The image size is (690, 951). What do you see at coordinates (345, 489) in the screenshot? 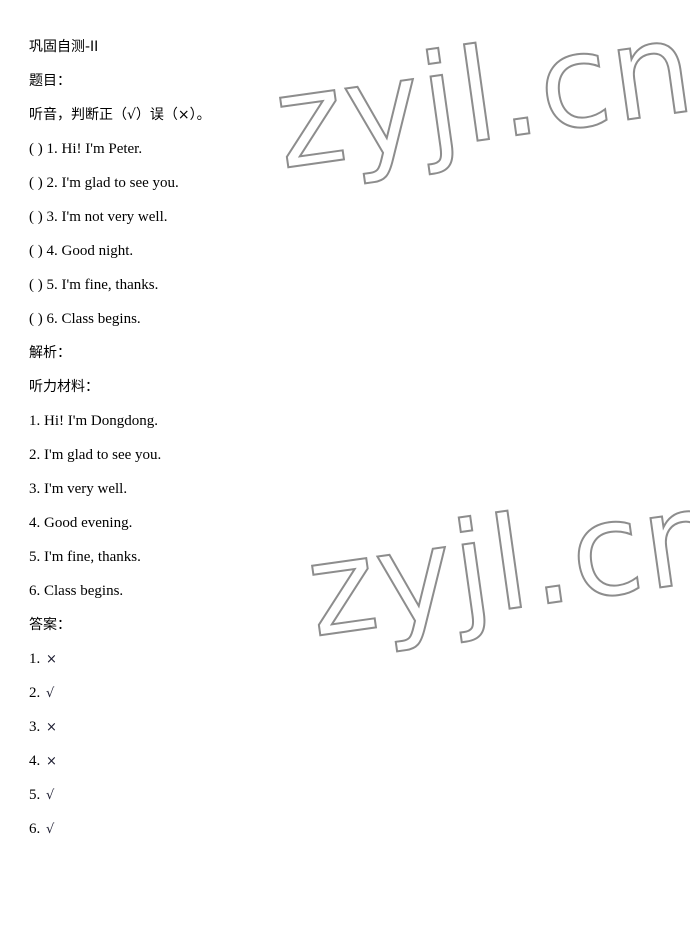
I see `listening-item: 3. I'm very well.` at bounding box center [345, 489].